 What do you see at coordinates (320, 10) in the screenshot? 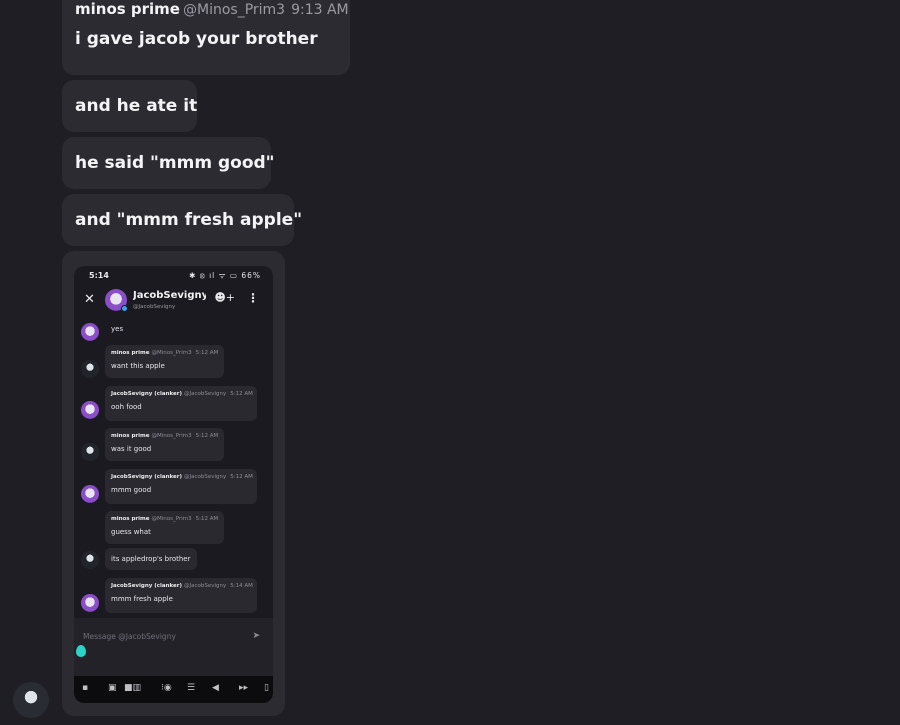
I see `message-time: 9:13 AM` at bounding box center [320, 10].